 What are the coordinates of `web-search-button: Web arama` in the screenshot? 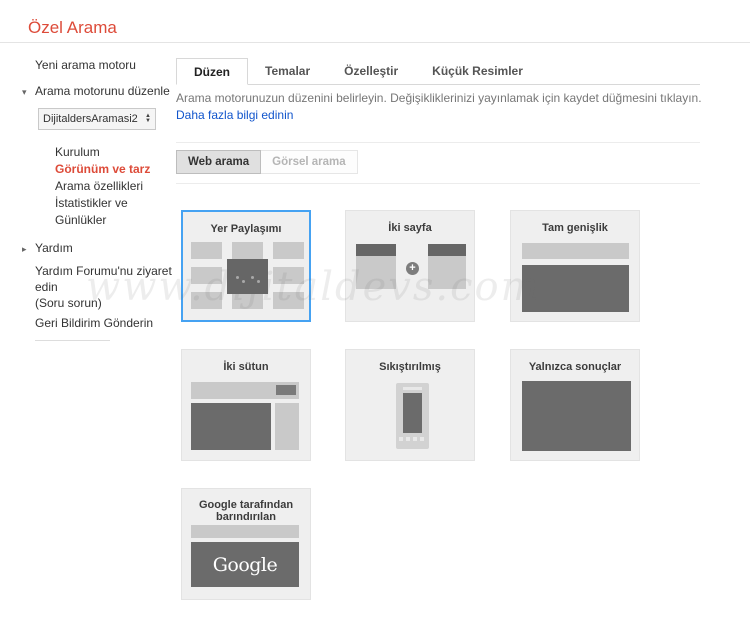 It's located at (219, 162).